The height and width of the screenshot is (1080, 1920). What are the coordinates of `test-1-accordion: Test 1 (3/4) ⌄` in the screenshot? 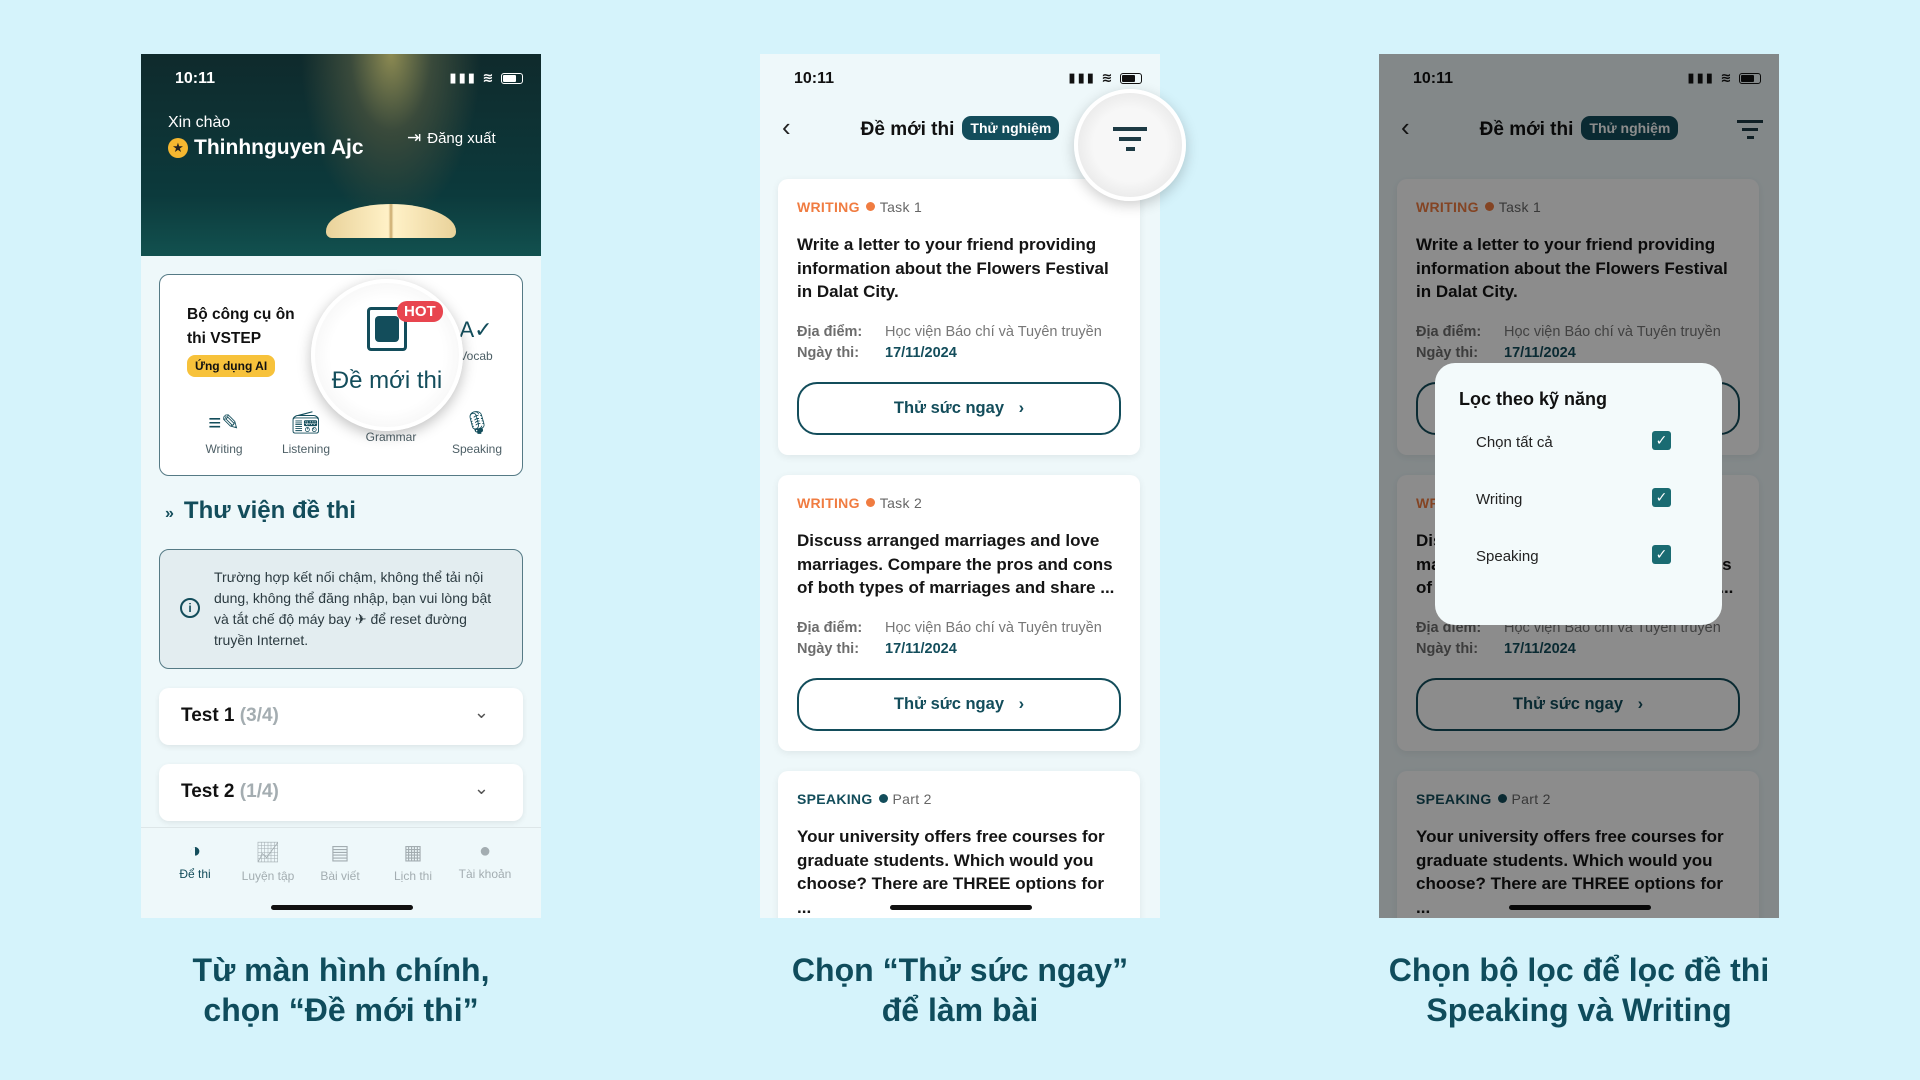 It's located at (341, 716).